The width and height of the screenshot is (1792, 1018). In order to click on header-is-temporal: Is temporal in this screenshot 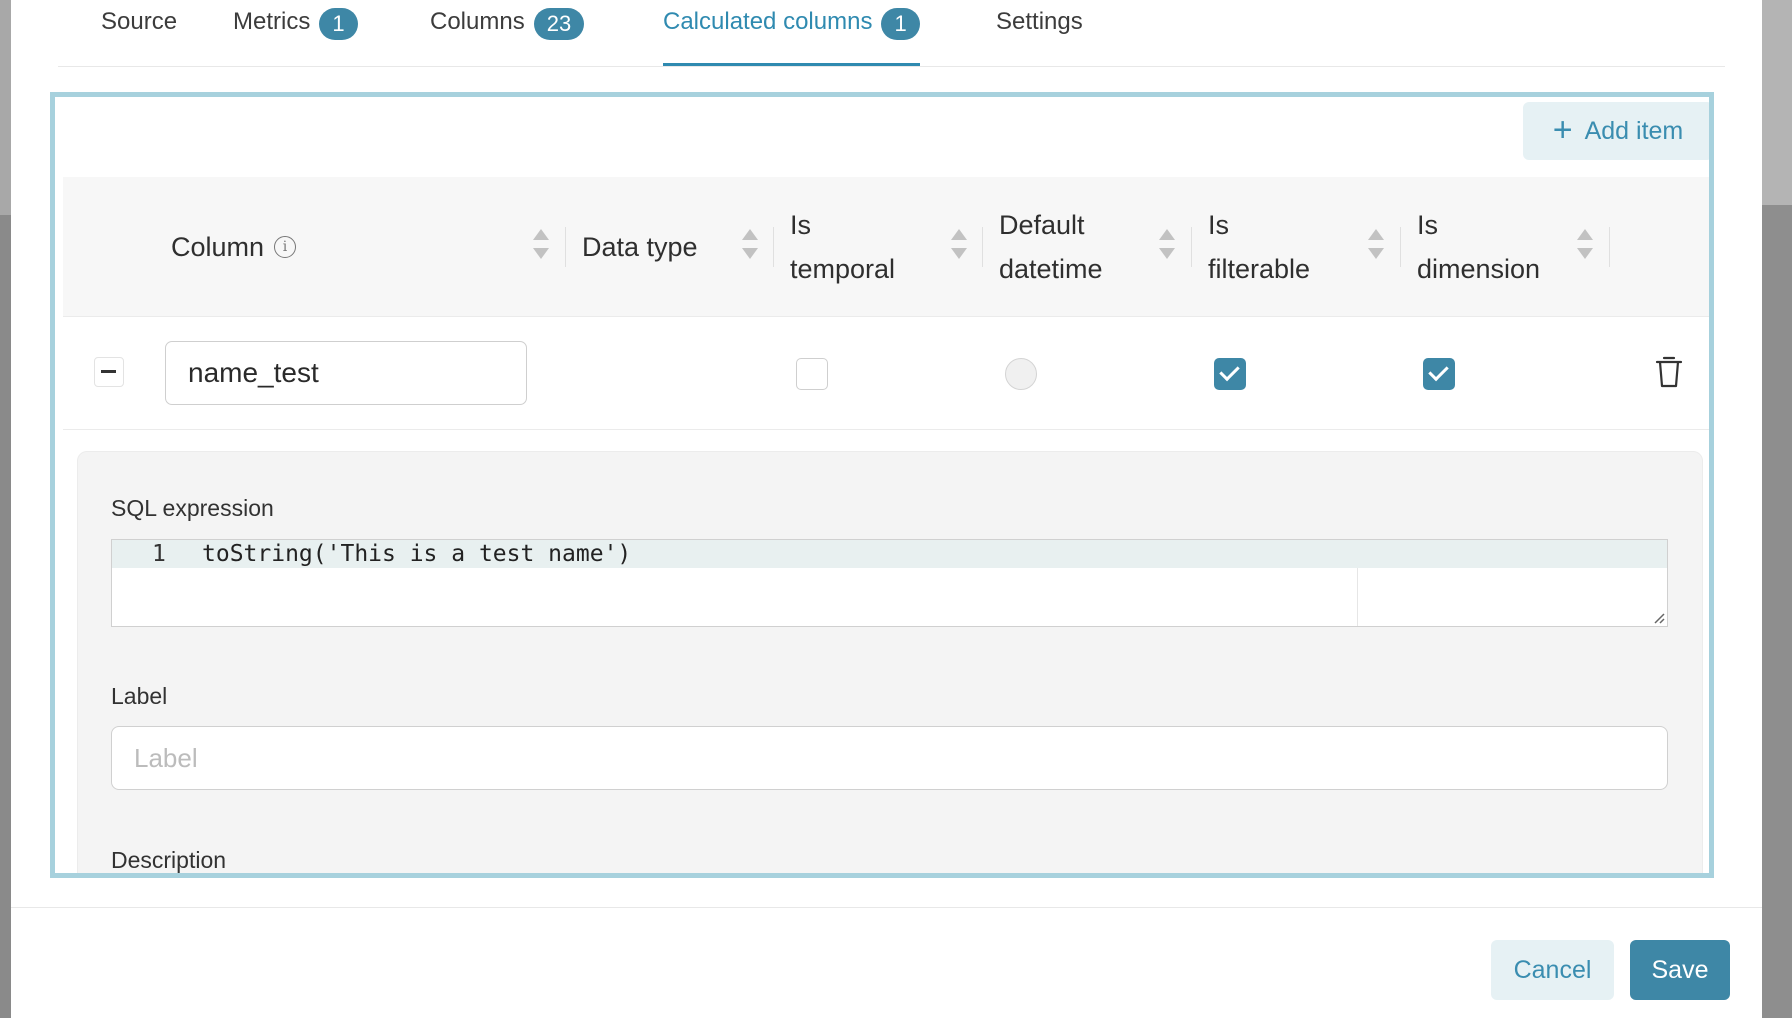, I will do `click(842, 246)`.